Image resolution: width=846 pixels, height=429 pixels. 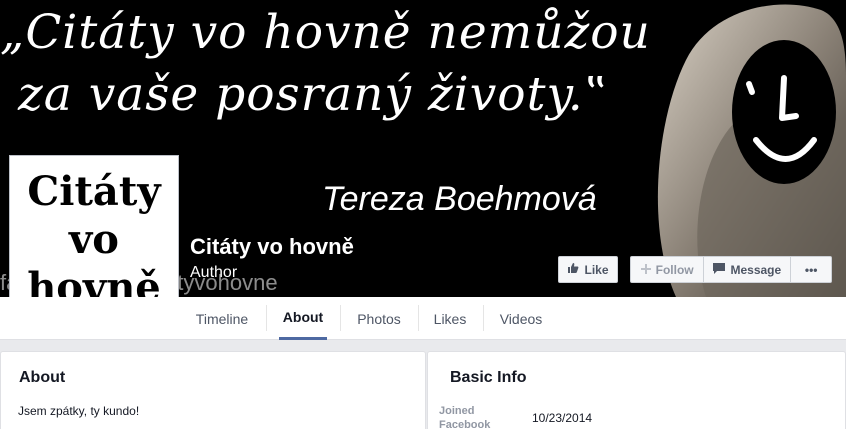 What do you see at coordinates (213, 390) in the screenshot?
I see `about-card: About Jsem zpátky, ty kundo!` at bounding box center [213, 390].